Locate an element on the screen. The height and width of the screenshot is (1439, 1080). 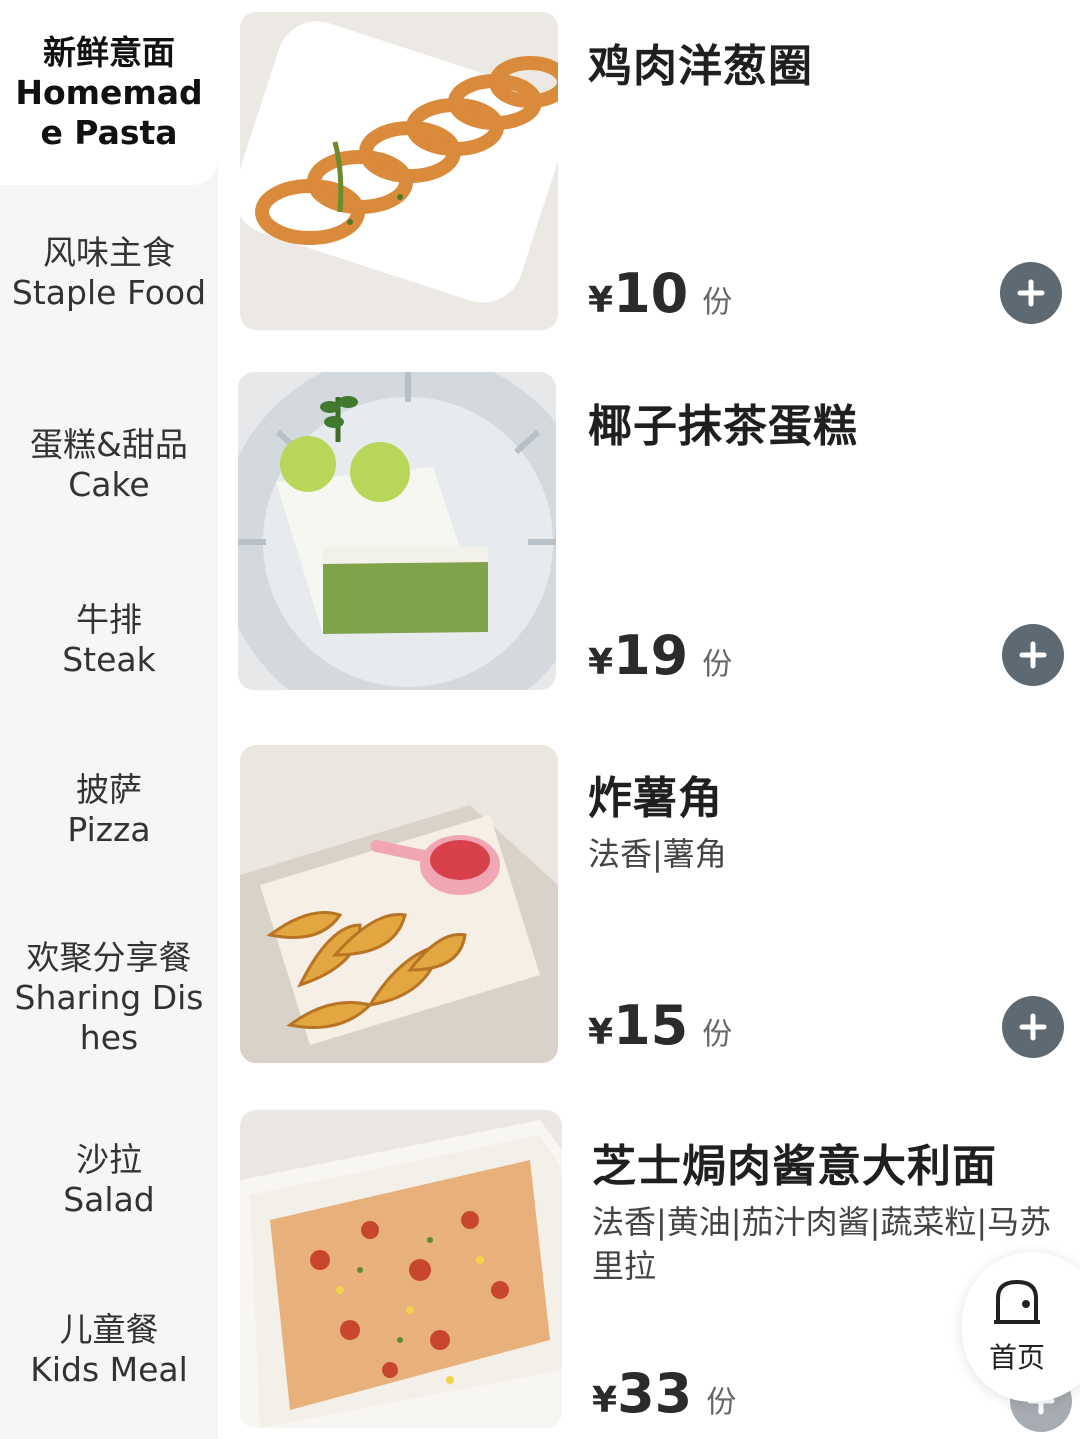
category-label-en: Salad is located at coordinates (109, 1199).